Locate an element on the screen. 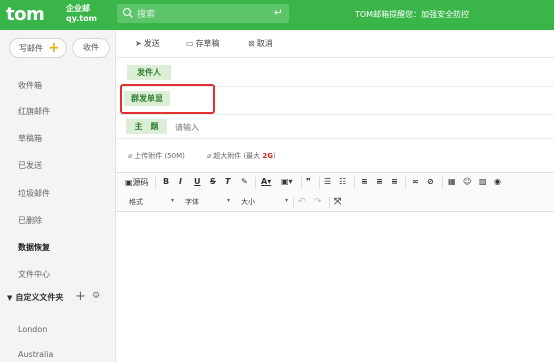 The height and width of the screenshot is (362, 554). editor-toolbar-row-2: 格式 ▾ 字体 ▾ 大小 ▾ ↶ ↷ ⤧ is located at coordinates (335, 202).